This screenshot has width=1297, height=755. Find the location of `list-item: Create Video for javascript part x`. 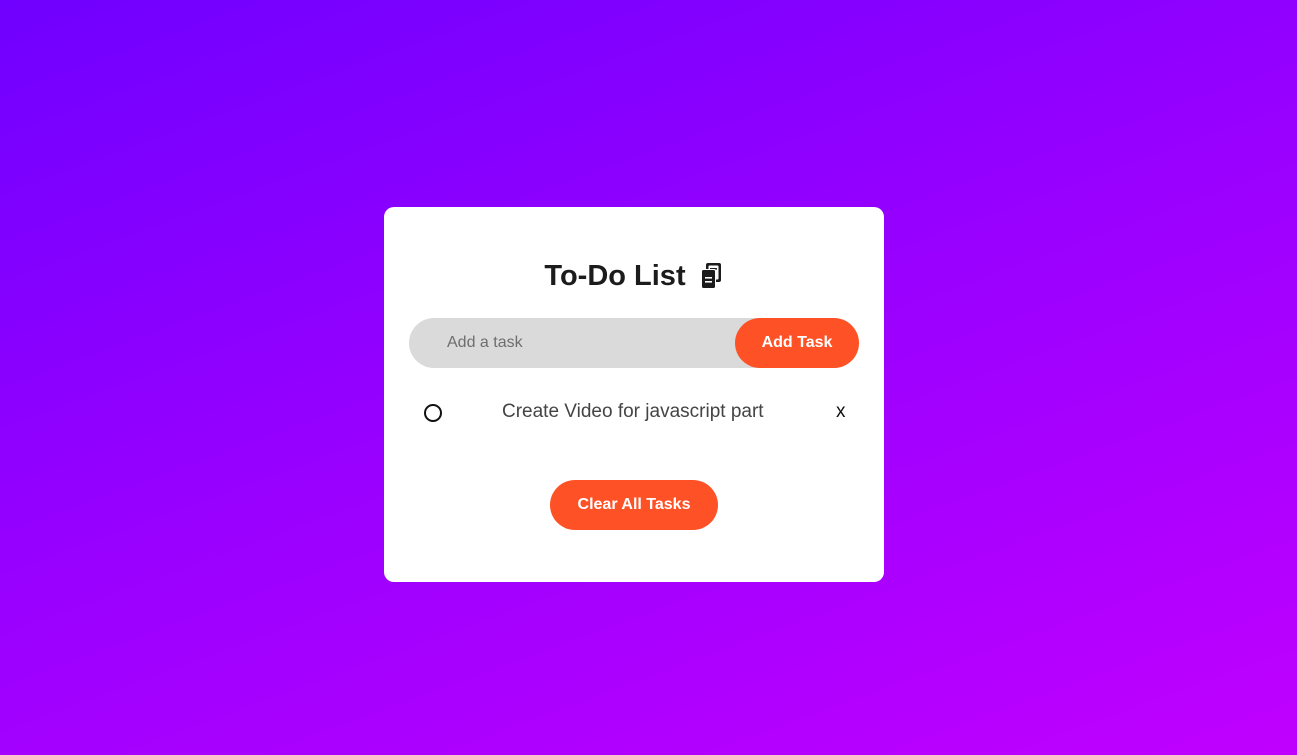

list-item: Create Video for javascript part x is located at coordinates (634, 412).